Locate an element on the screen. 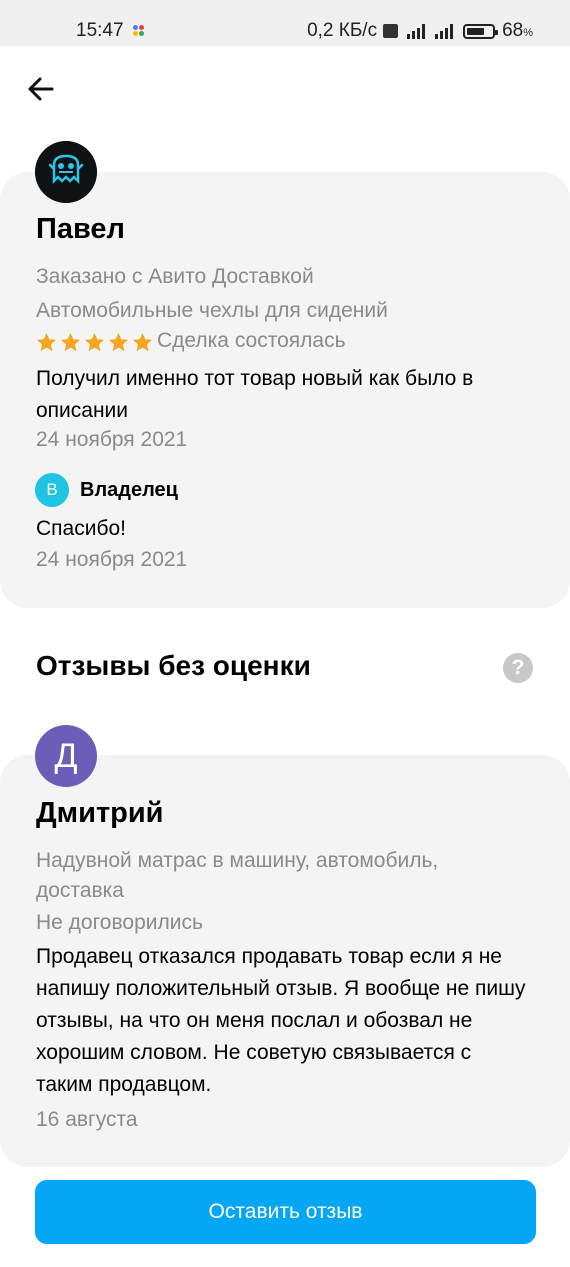 This screenshot has width=570, height=1267. section-title: Отзывы без оценки is located at coordinates (173, 665).